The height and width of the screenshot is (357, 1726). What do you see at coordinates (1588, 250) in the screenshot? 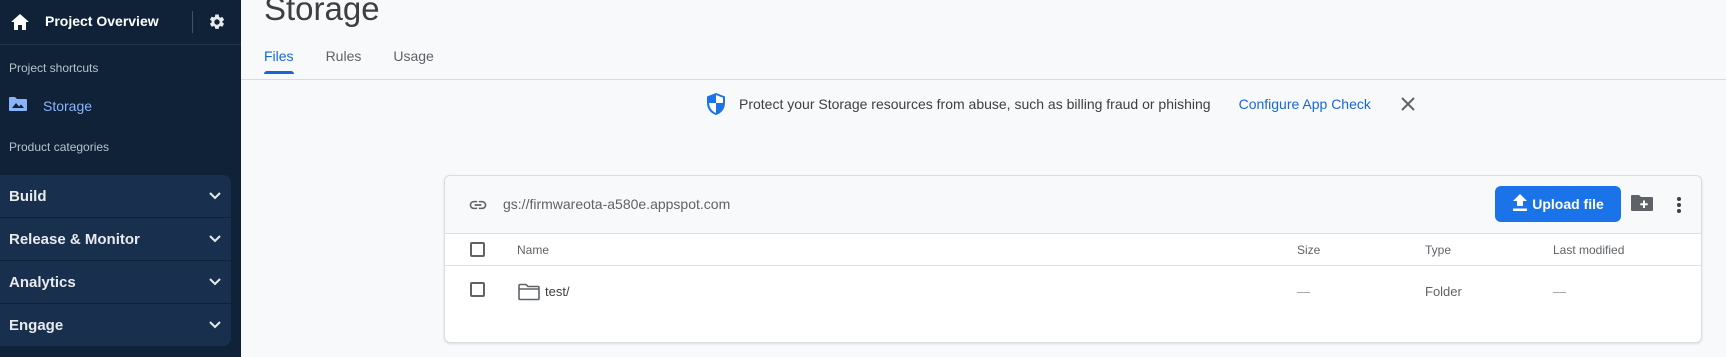
I see `column-header-last-modified: Last modified` at bounding box center [1588, 250].